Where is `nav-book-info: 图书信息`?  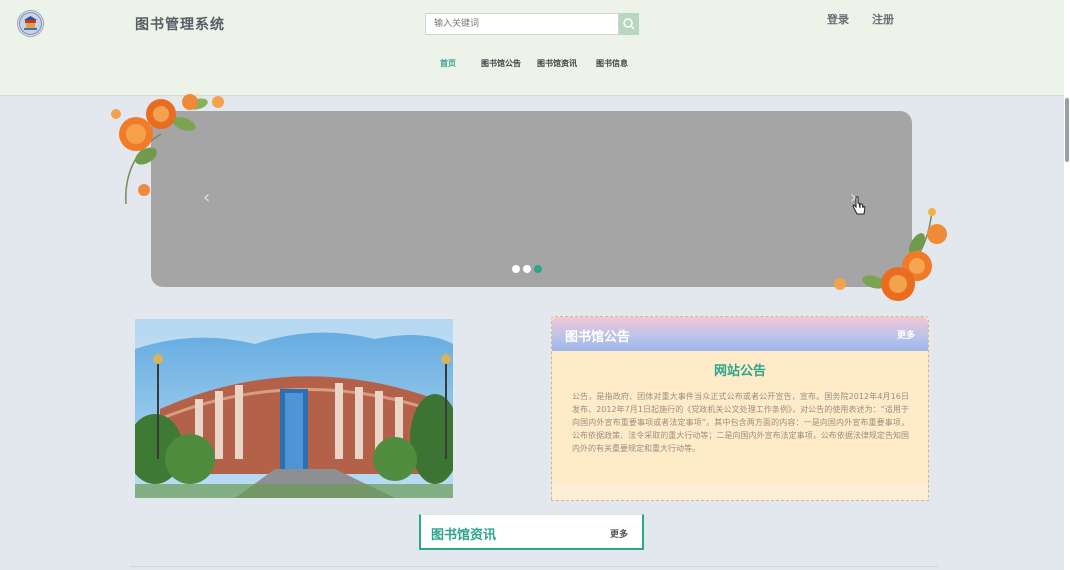 nav-book-info: 图书信息 is located at coordinates (612, 63).